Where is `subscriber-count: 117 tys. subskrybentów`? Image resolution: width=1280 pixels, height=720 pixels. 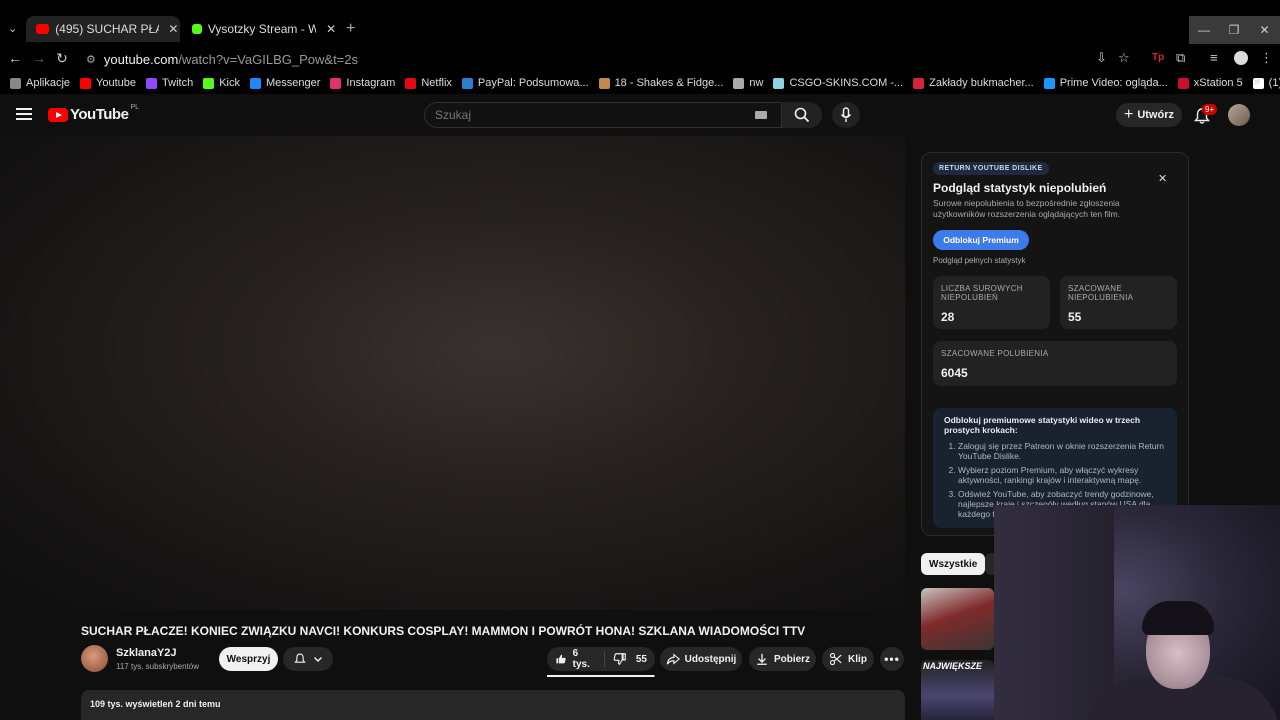 subscriber-count: 117 tys. subskrybentów is located at coordinates (158, 666).